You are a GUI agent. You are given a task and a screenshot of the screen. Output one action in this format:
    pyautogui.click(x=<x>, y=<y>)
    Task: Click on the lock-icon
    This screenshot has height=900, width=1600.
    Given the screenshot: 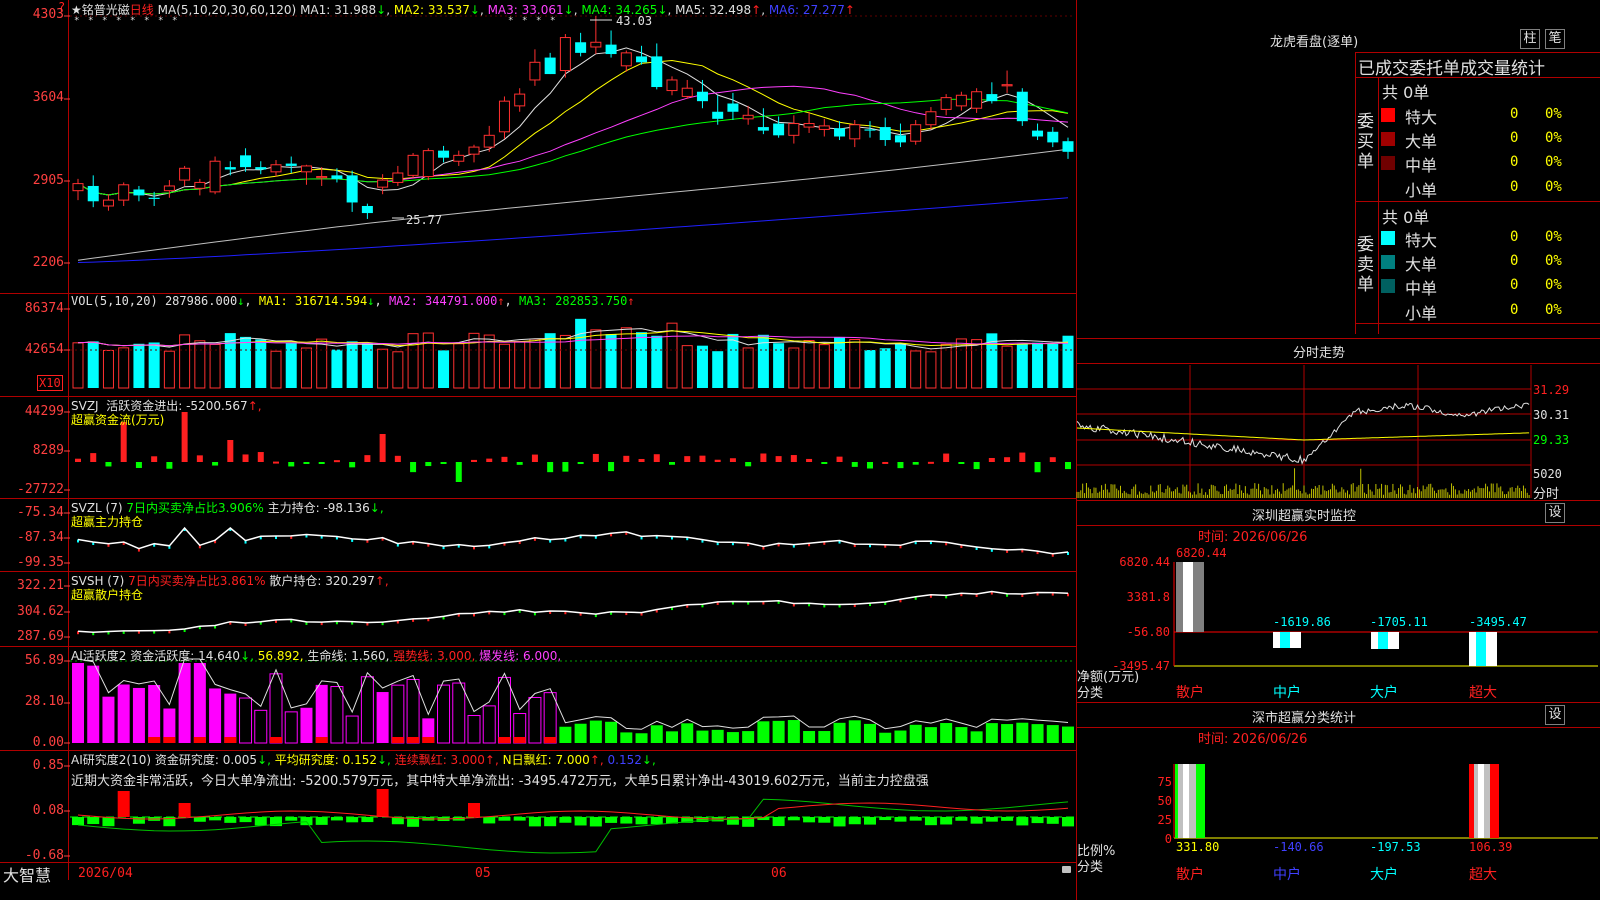 What is the action you would take?
    pyautogui.click(x=1066, y=869)
    